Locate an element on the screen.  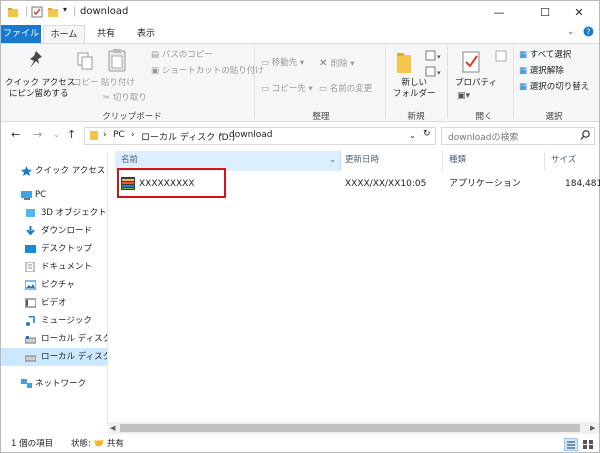
address-bar: › PC › ローカル ディスク (D:) › download ⌄ ↻ is located at coordinates (260, 136).